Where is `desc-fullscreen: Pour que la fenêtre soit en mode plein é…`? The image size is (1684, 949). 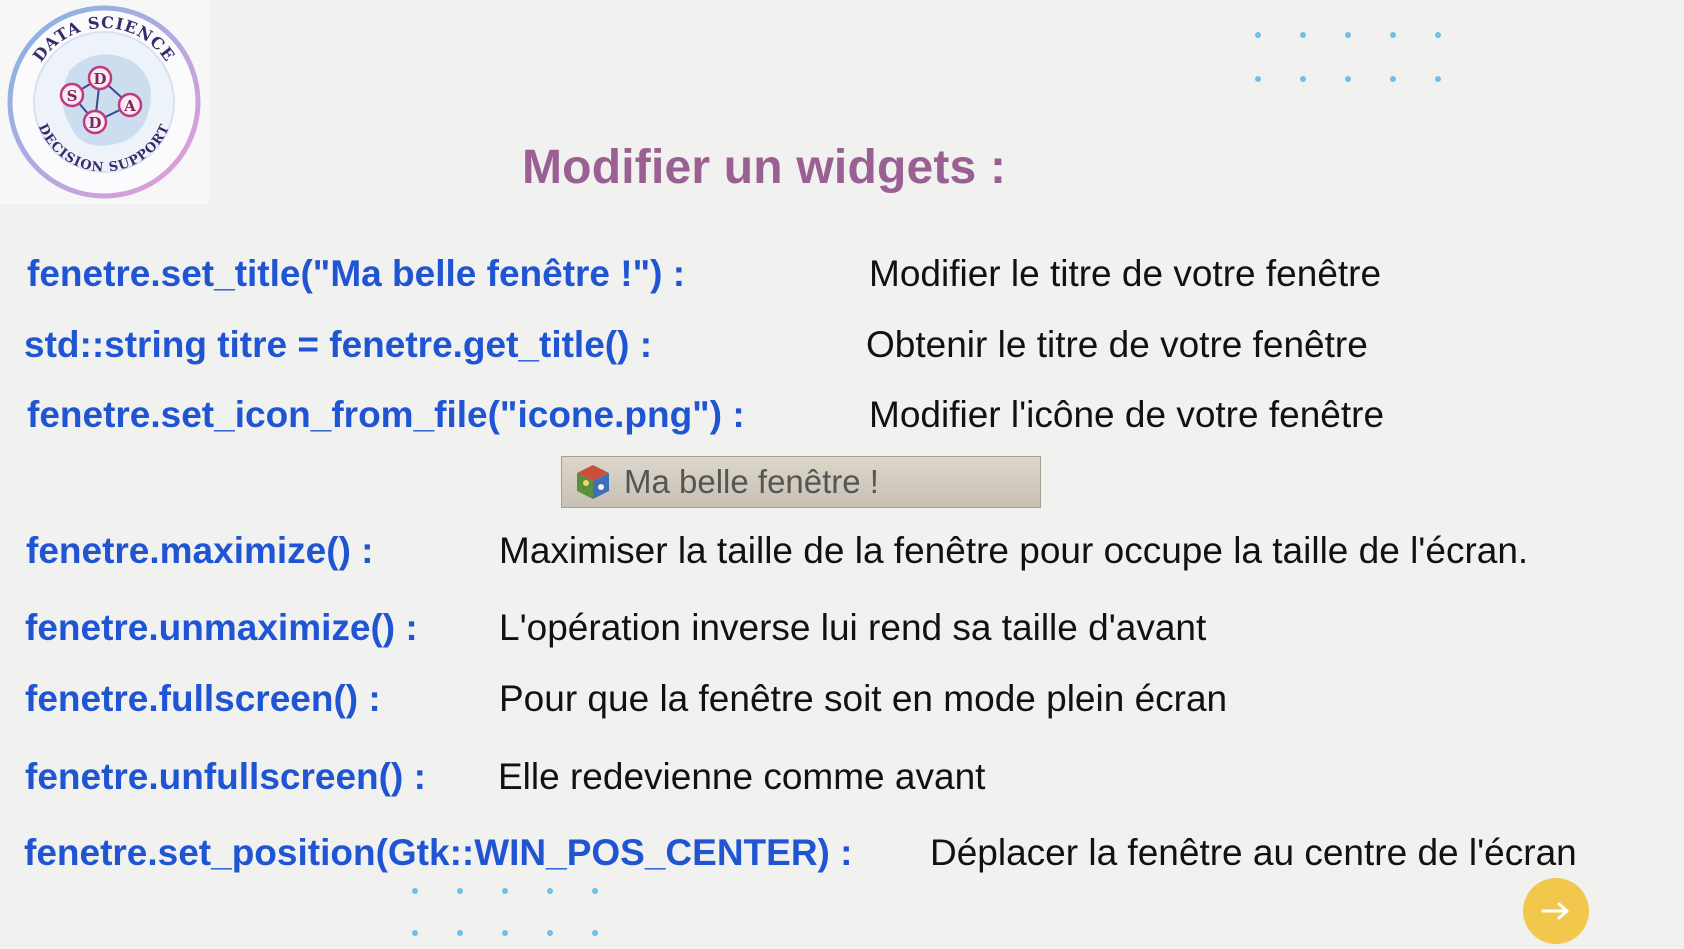 desc-fullscreen: Pour que la fenêtre soit en mode plein é… is located at coordinates (863, 698).